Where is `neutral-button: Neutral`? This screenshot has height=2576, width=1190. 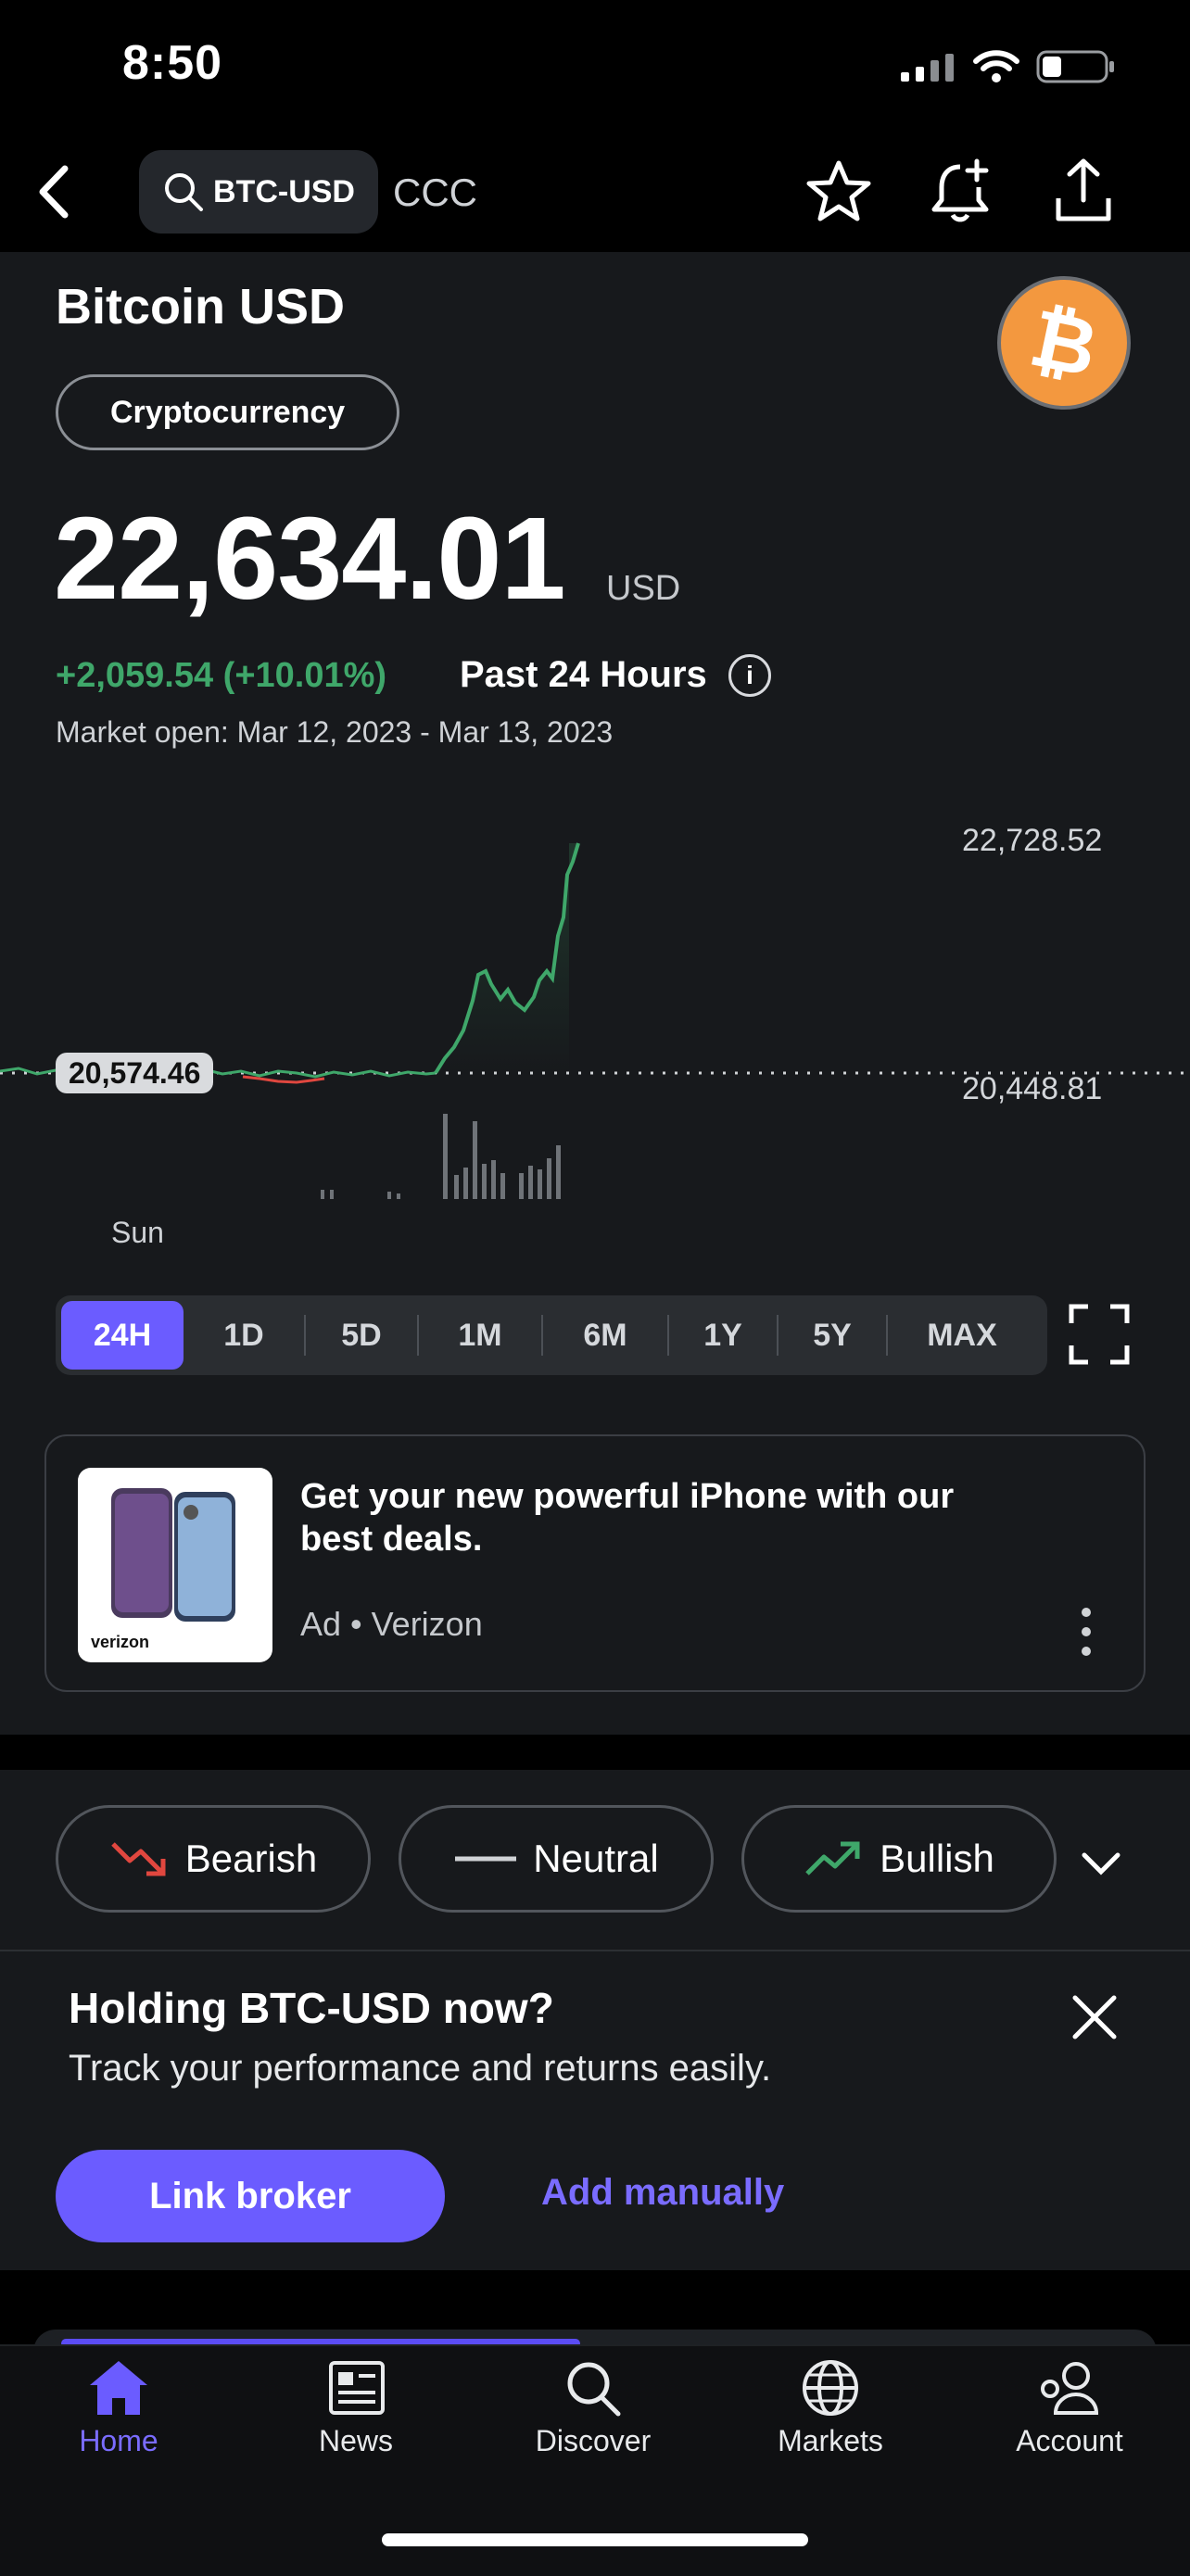 neutral-button: Neutral is located at coordinates (556, 1859).